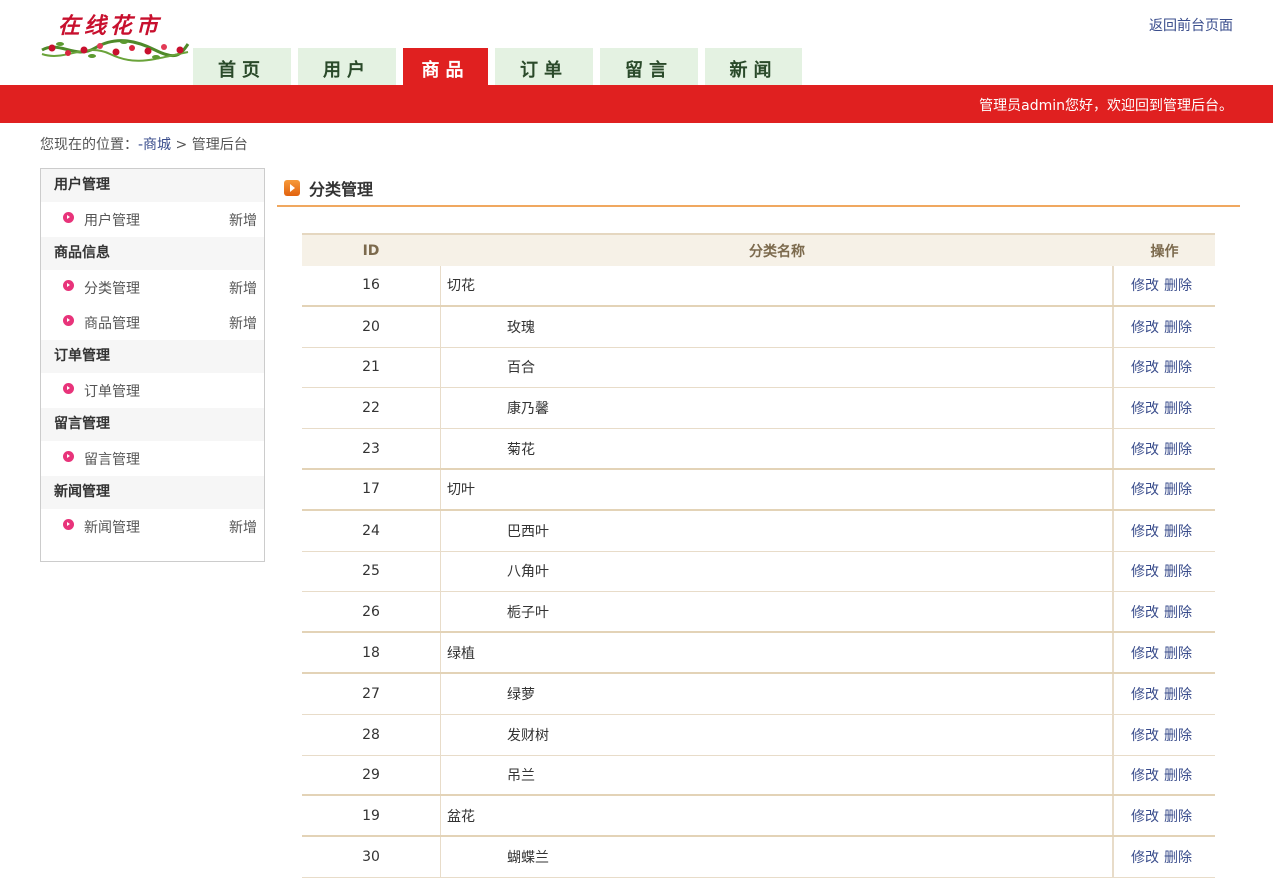  What do you see at coordinates (152, 526) in the screenshot?
I see `sidebar-item-news-manage: 新闻管理 新增` at bounding box center [152, 526].